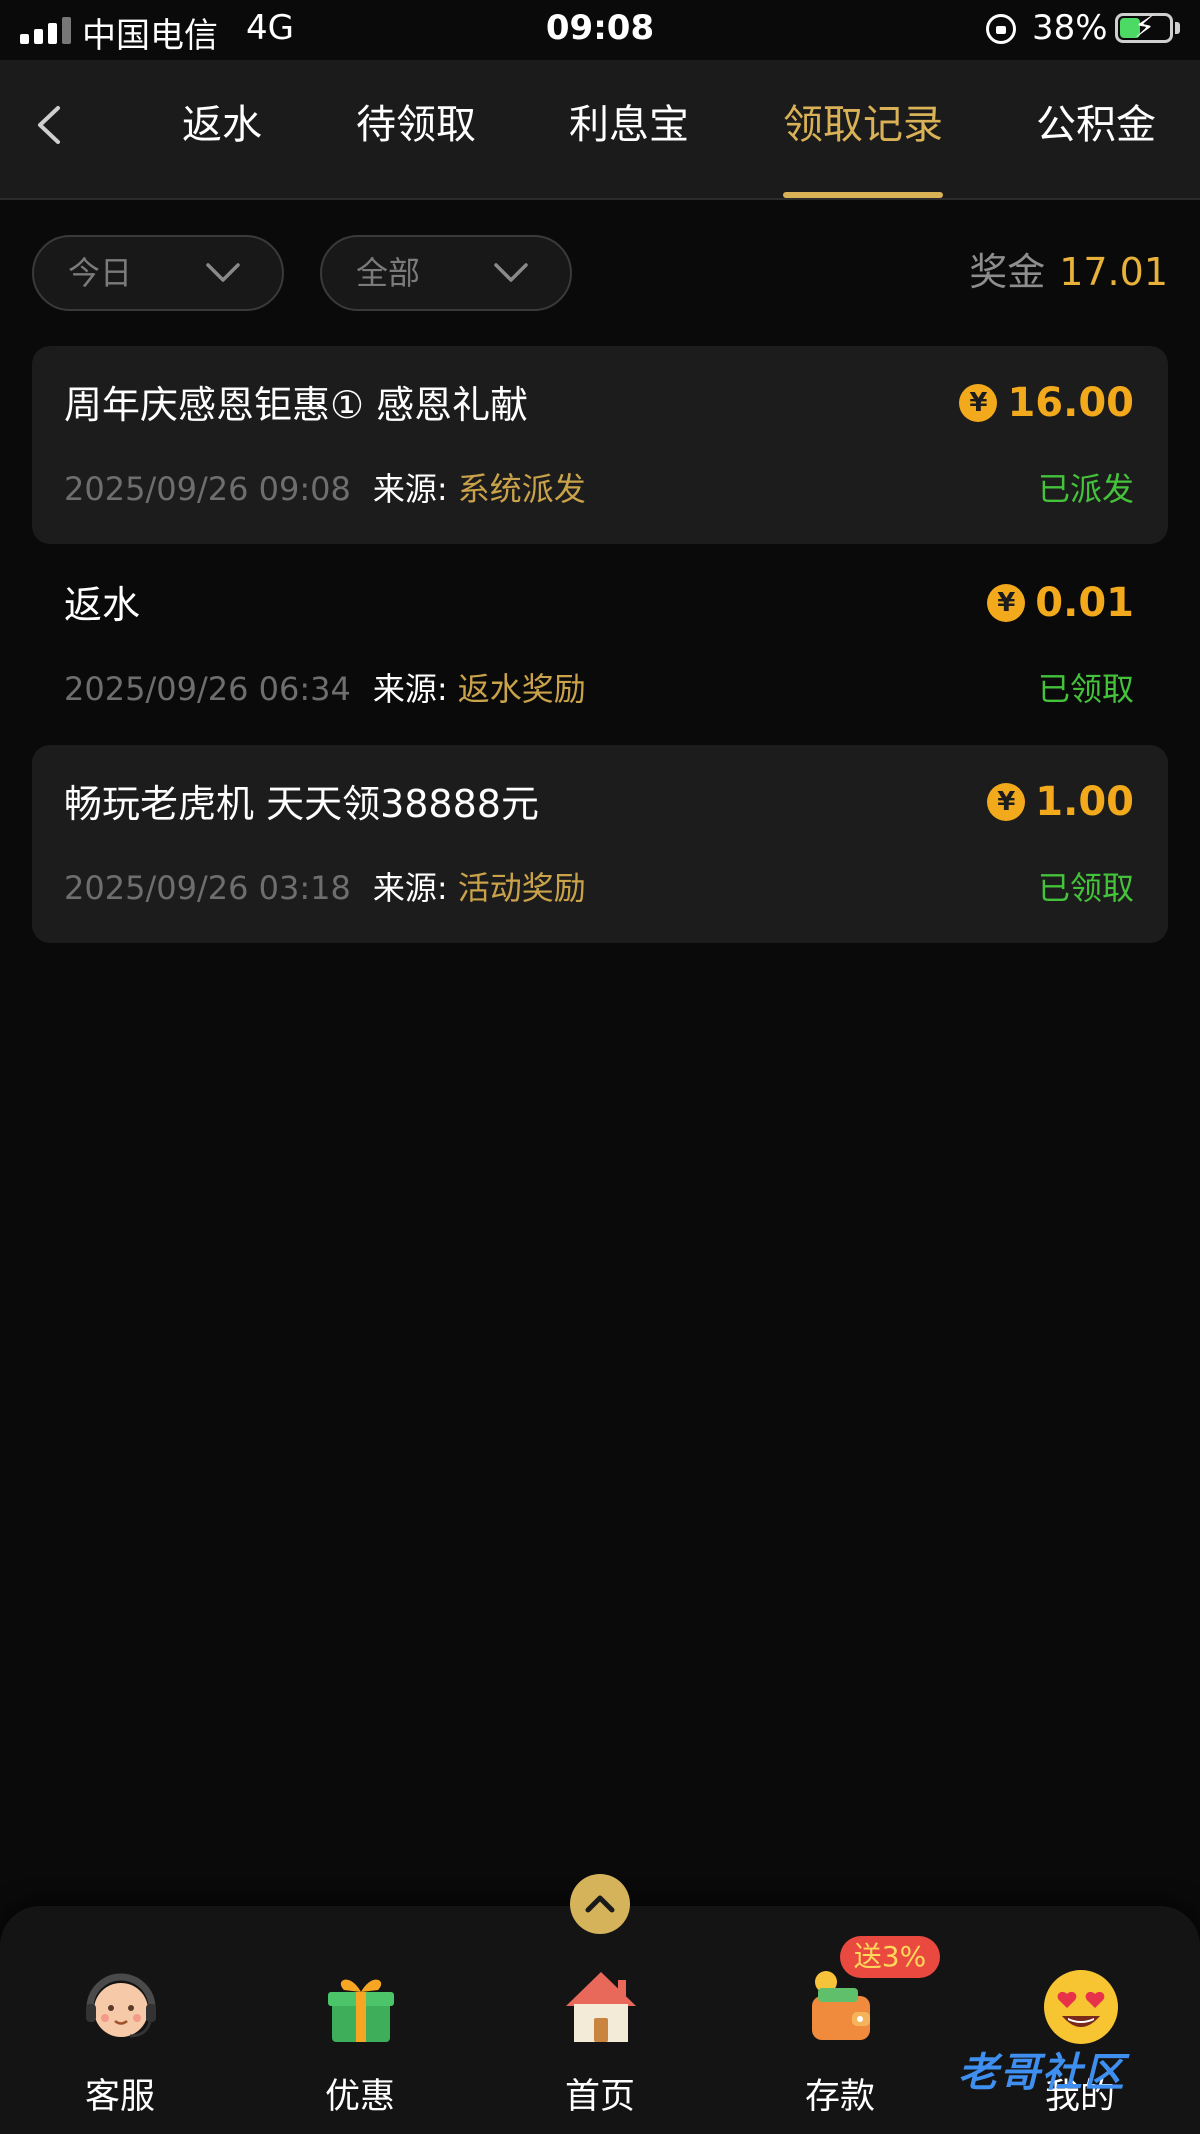 Image resolution: width=1200 pixels, height=2134 pixels. I want to click on bonus-label: 奖金, so click(1007, 272).